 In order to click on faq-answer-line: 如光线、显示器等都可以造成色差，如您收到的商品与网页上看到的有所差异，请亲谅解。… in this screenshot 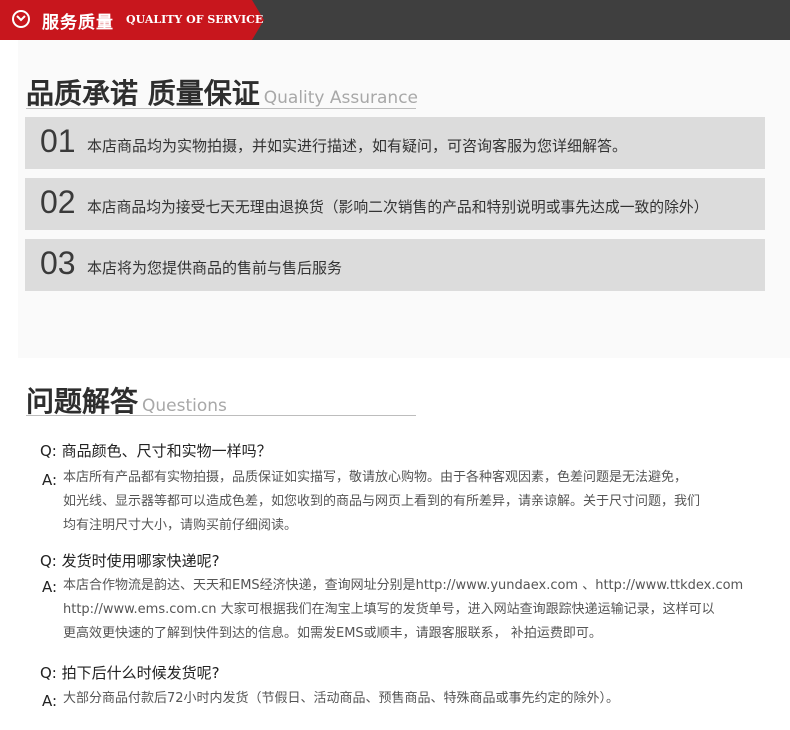, I will do `click(382, 501)`.